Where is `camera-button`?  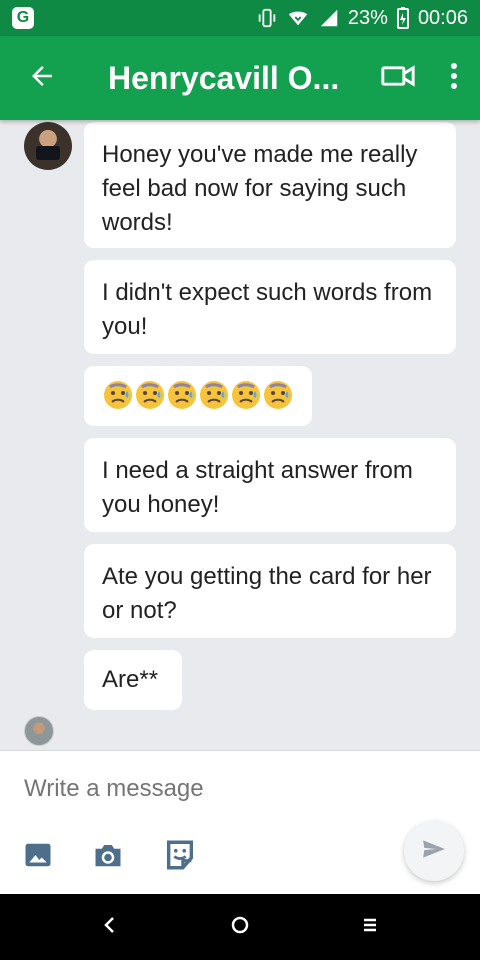
camera-button is located at coordinates (108, 857).